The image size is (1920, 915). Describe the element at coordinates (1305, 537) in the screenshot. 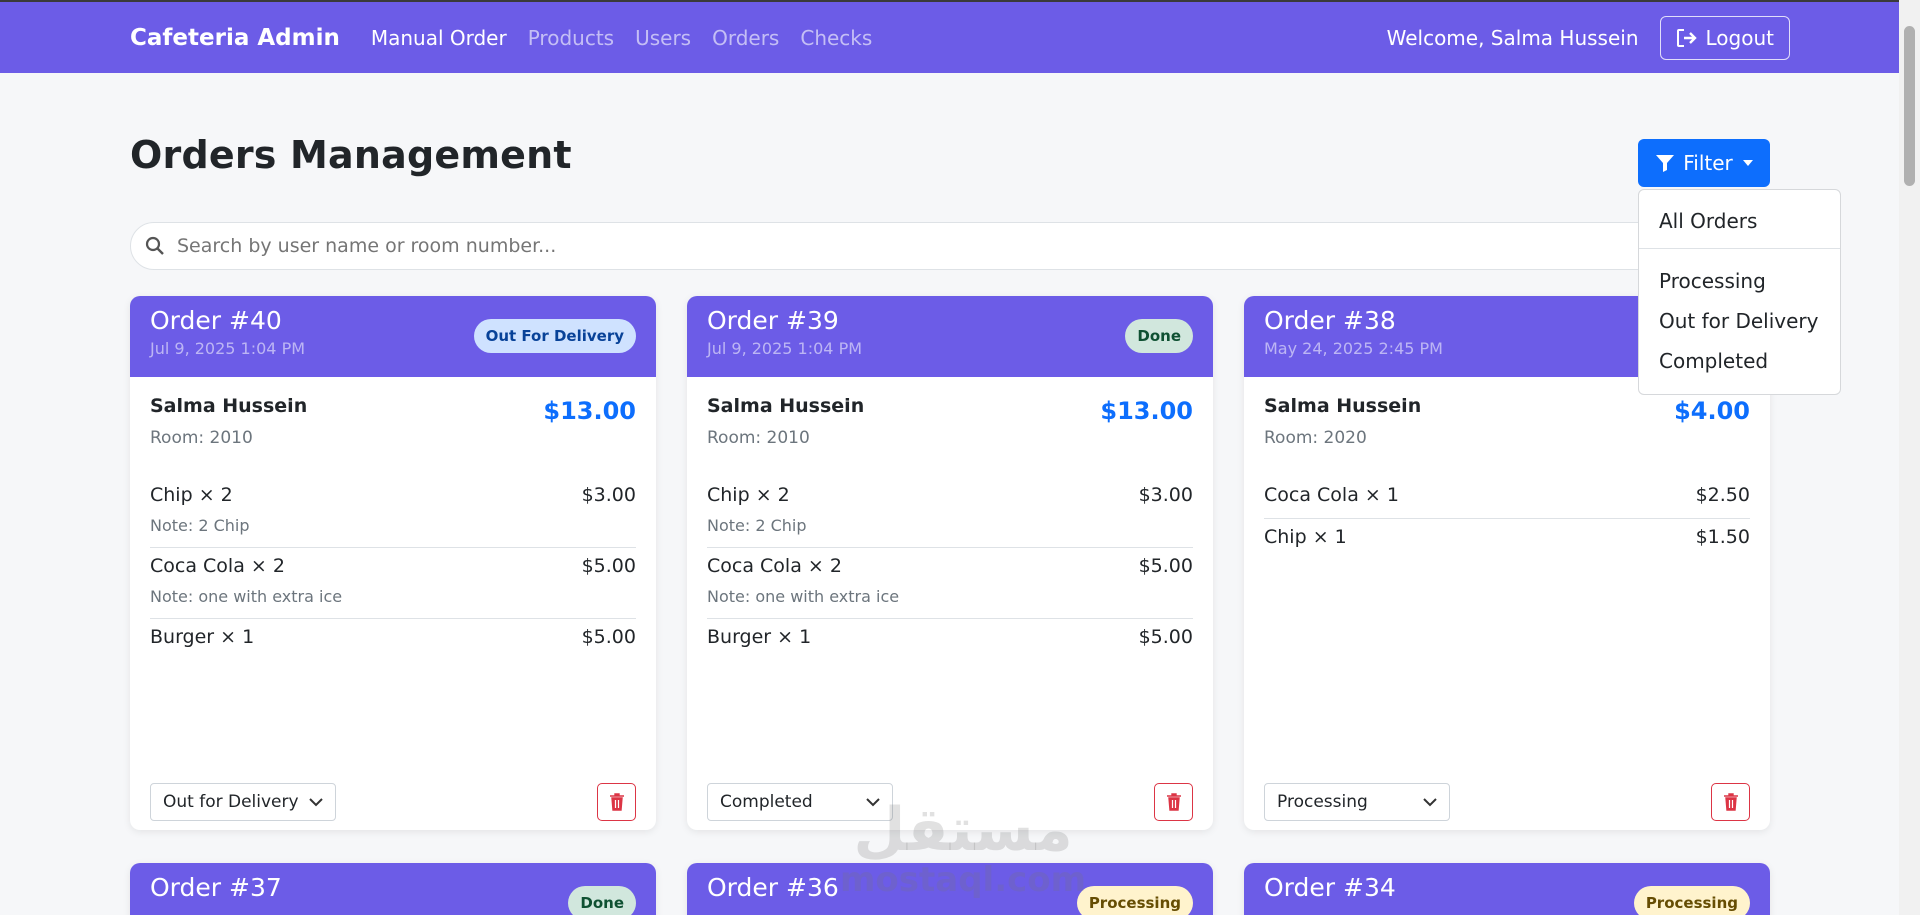

I see `item-name: Chip × 1` at that location.